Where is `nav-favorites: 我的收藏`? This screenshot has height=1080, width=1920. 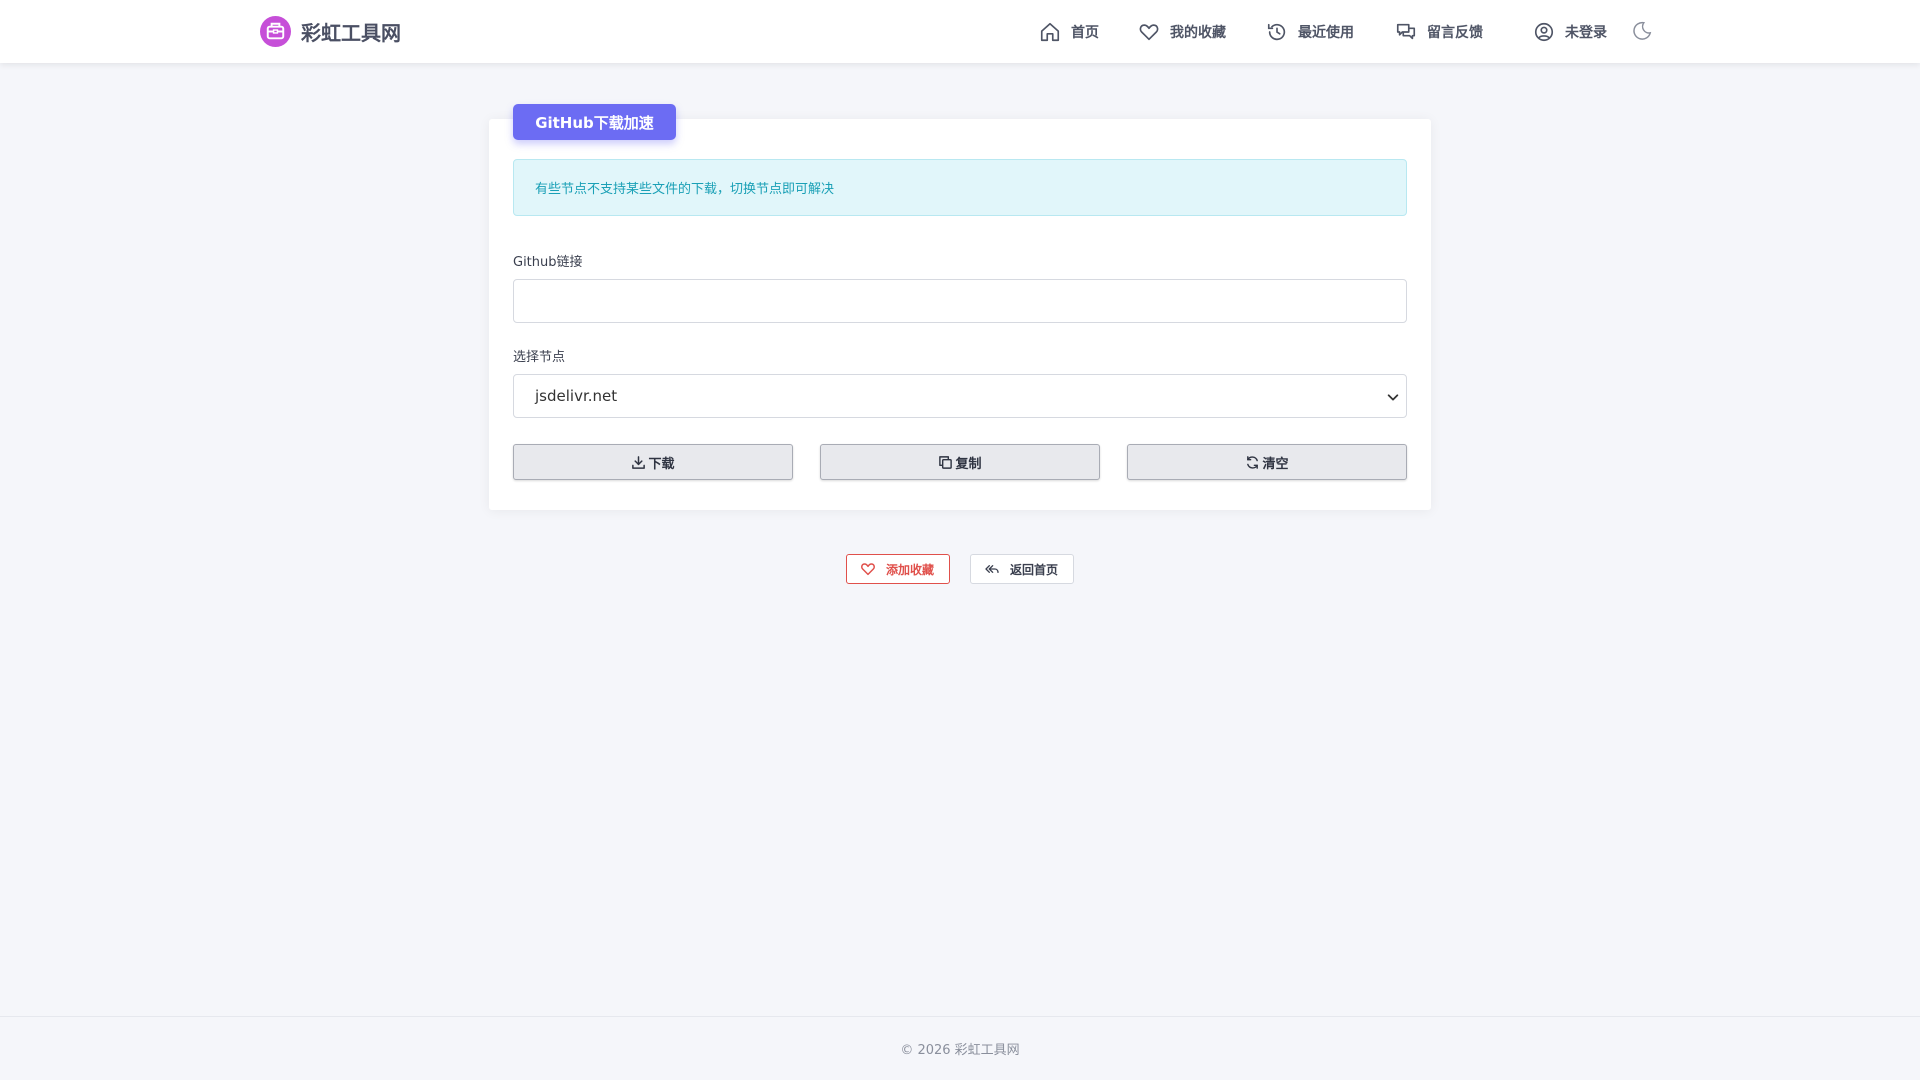
nav-favorites: 我的收藏 is located at coordinates (1182, 32).